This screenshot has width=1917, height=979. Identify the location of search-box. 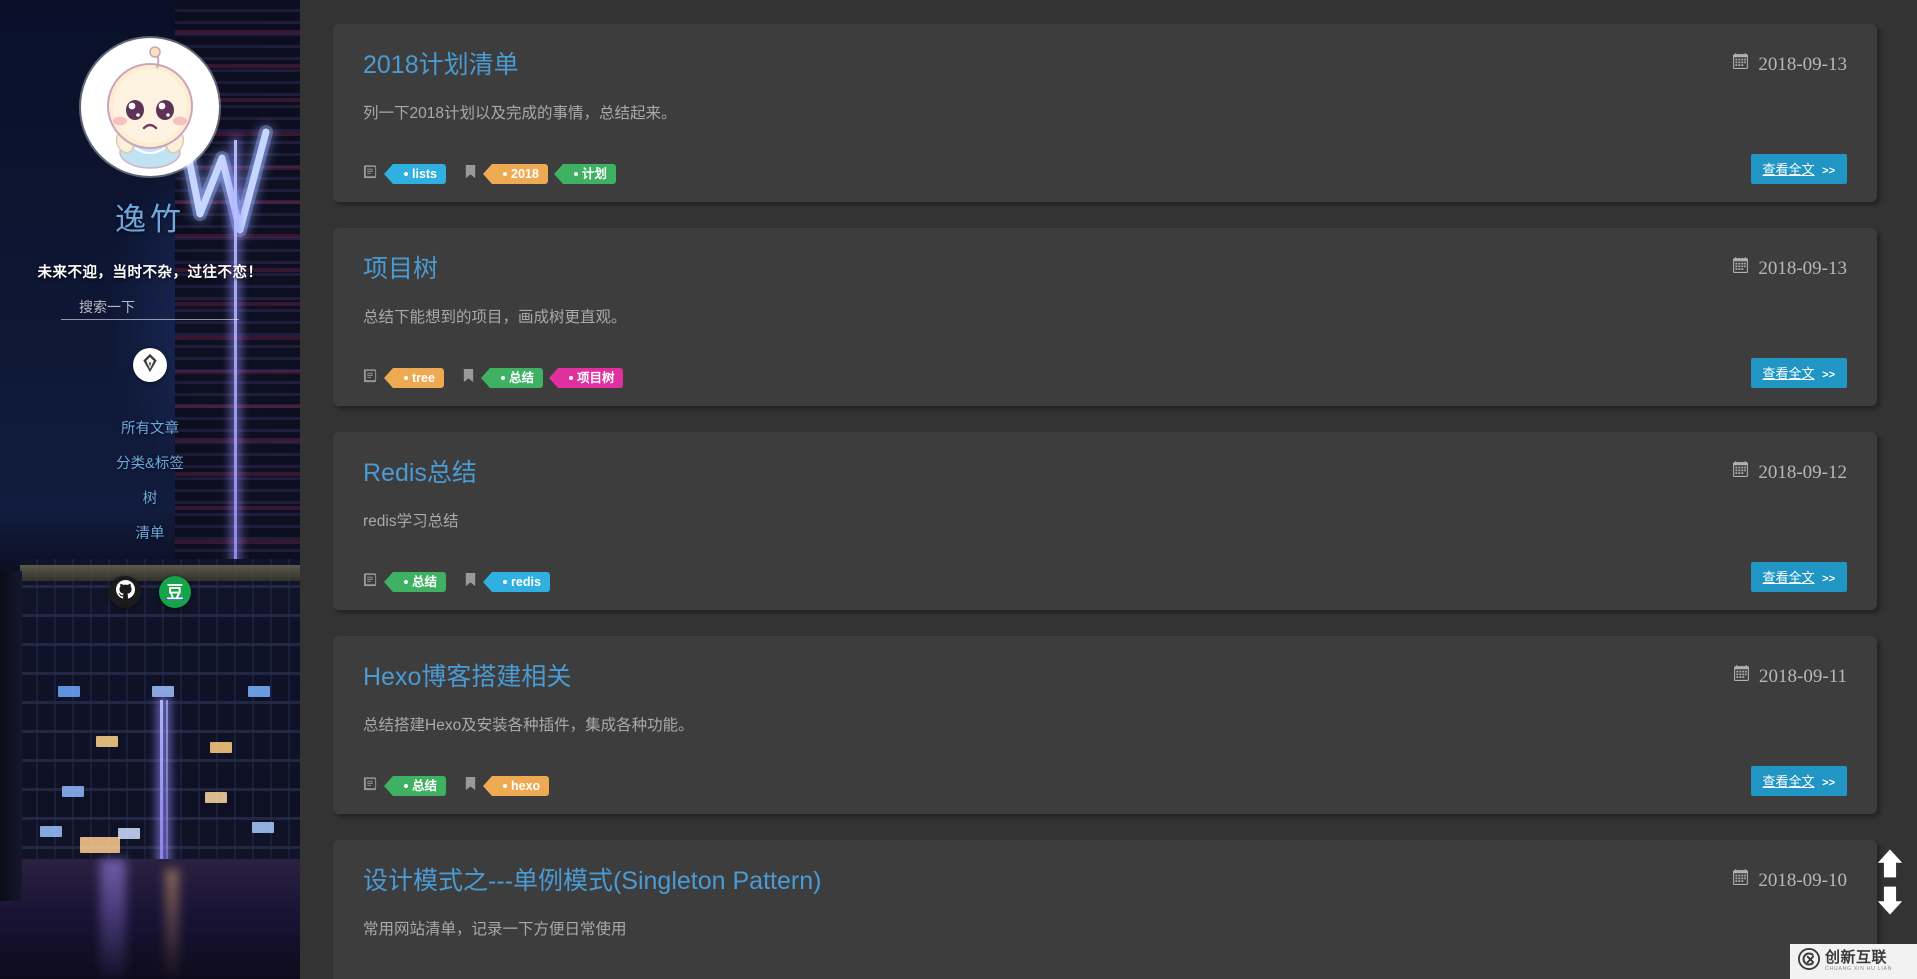
(150, 308).